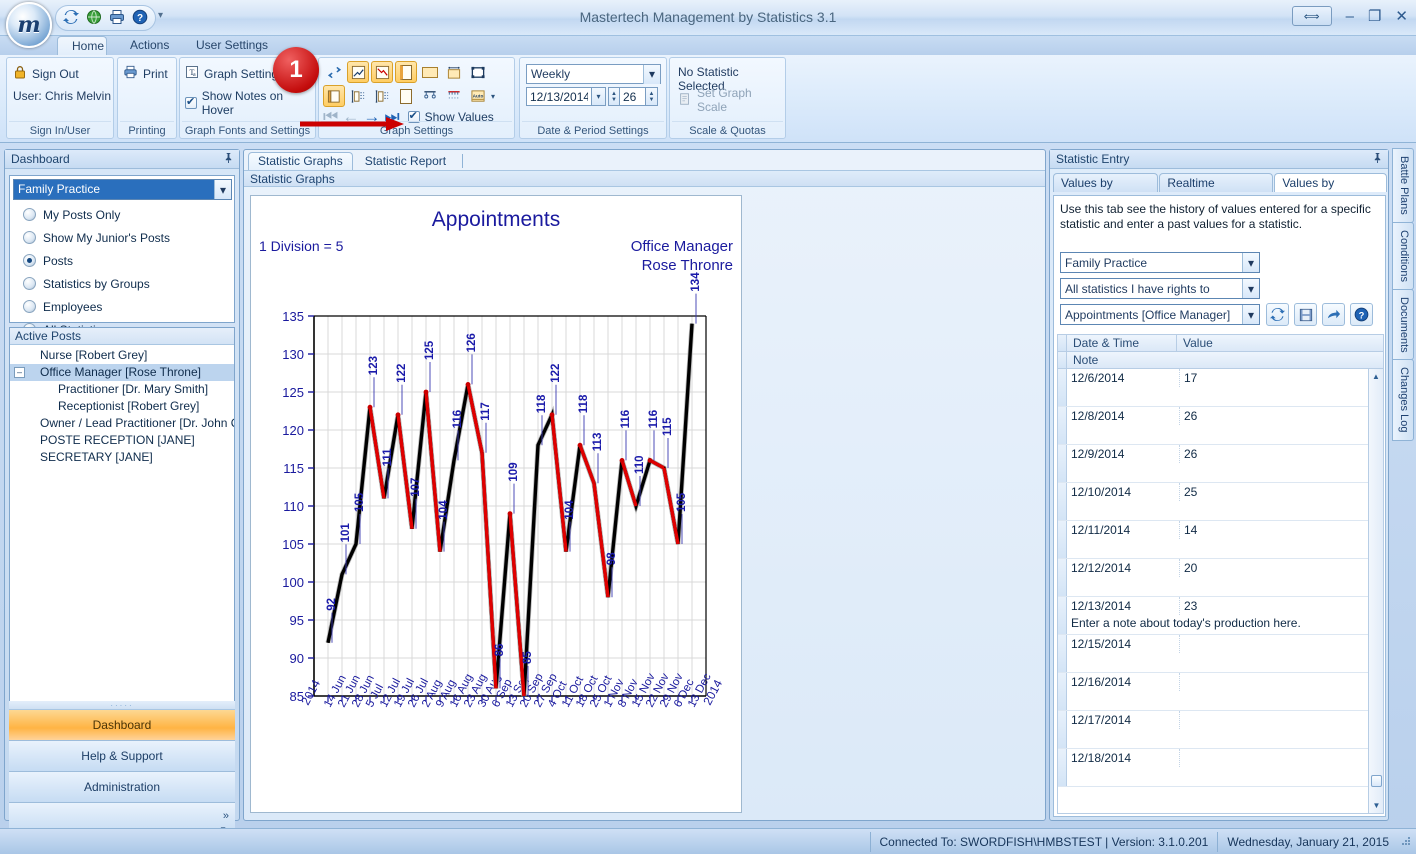 Image resolution: width=1416 pixels, height=854 pixels. I want to click on minimize-button: –, so click(1350, 16).